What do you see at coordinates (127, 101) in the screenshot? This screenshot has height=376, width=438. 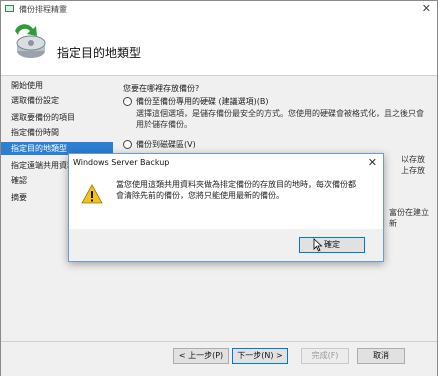 I see `radio-dedicated-disk` at bounding box center [127, 101].